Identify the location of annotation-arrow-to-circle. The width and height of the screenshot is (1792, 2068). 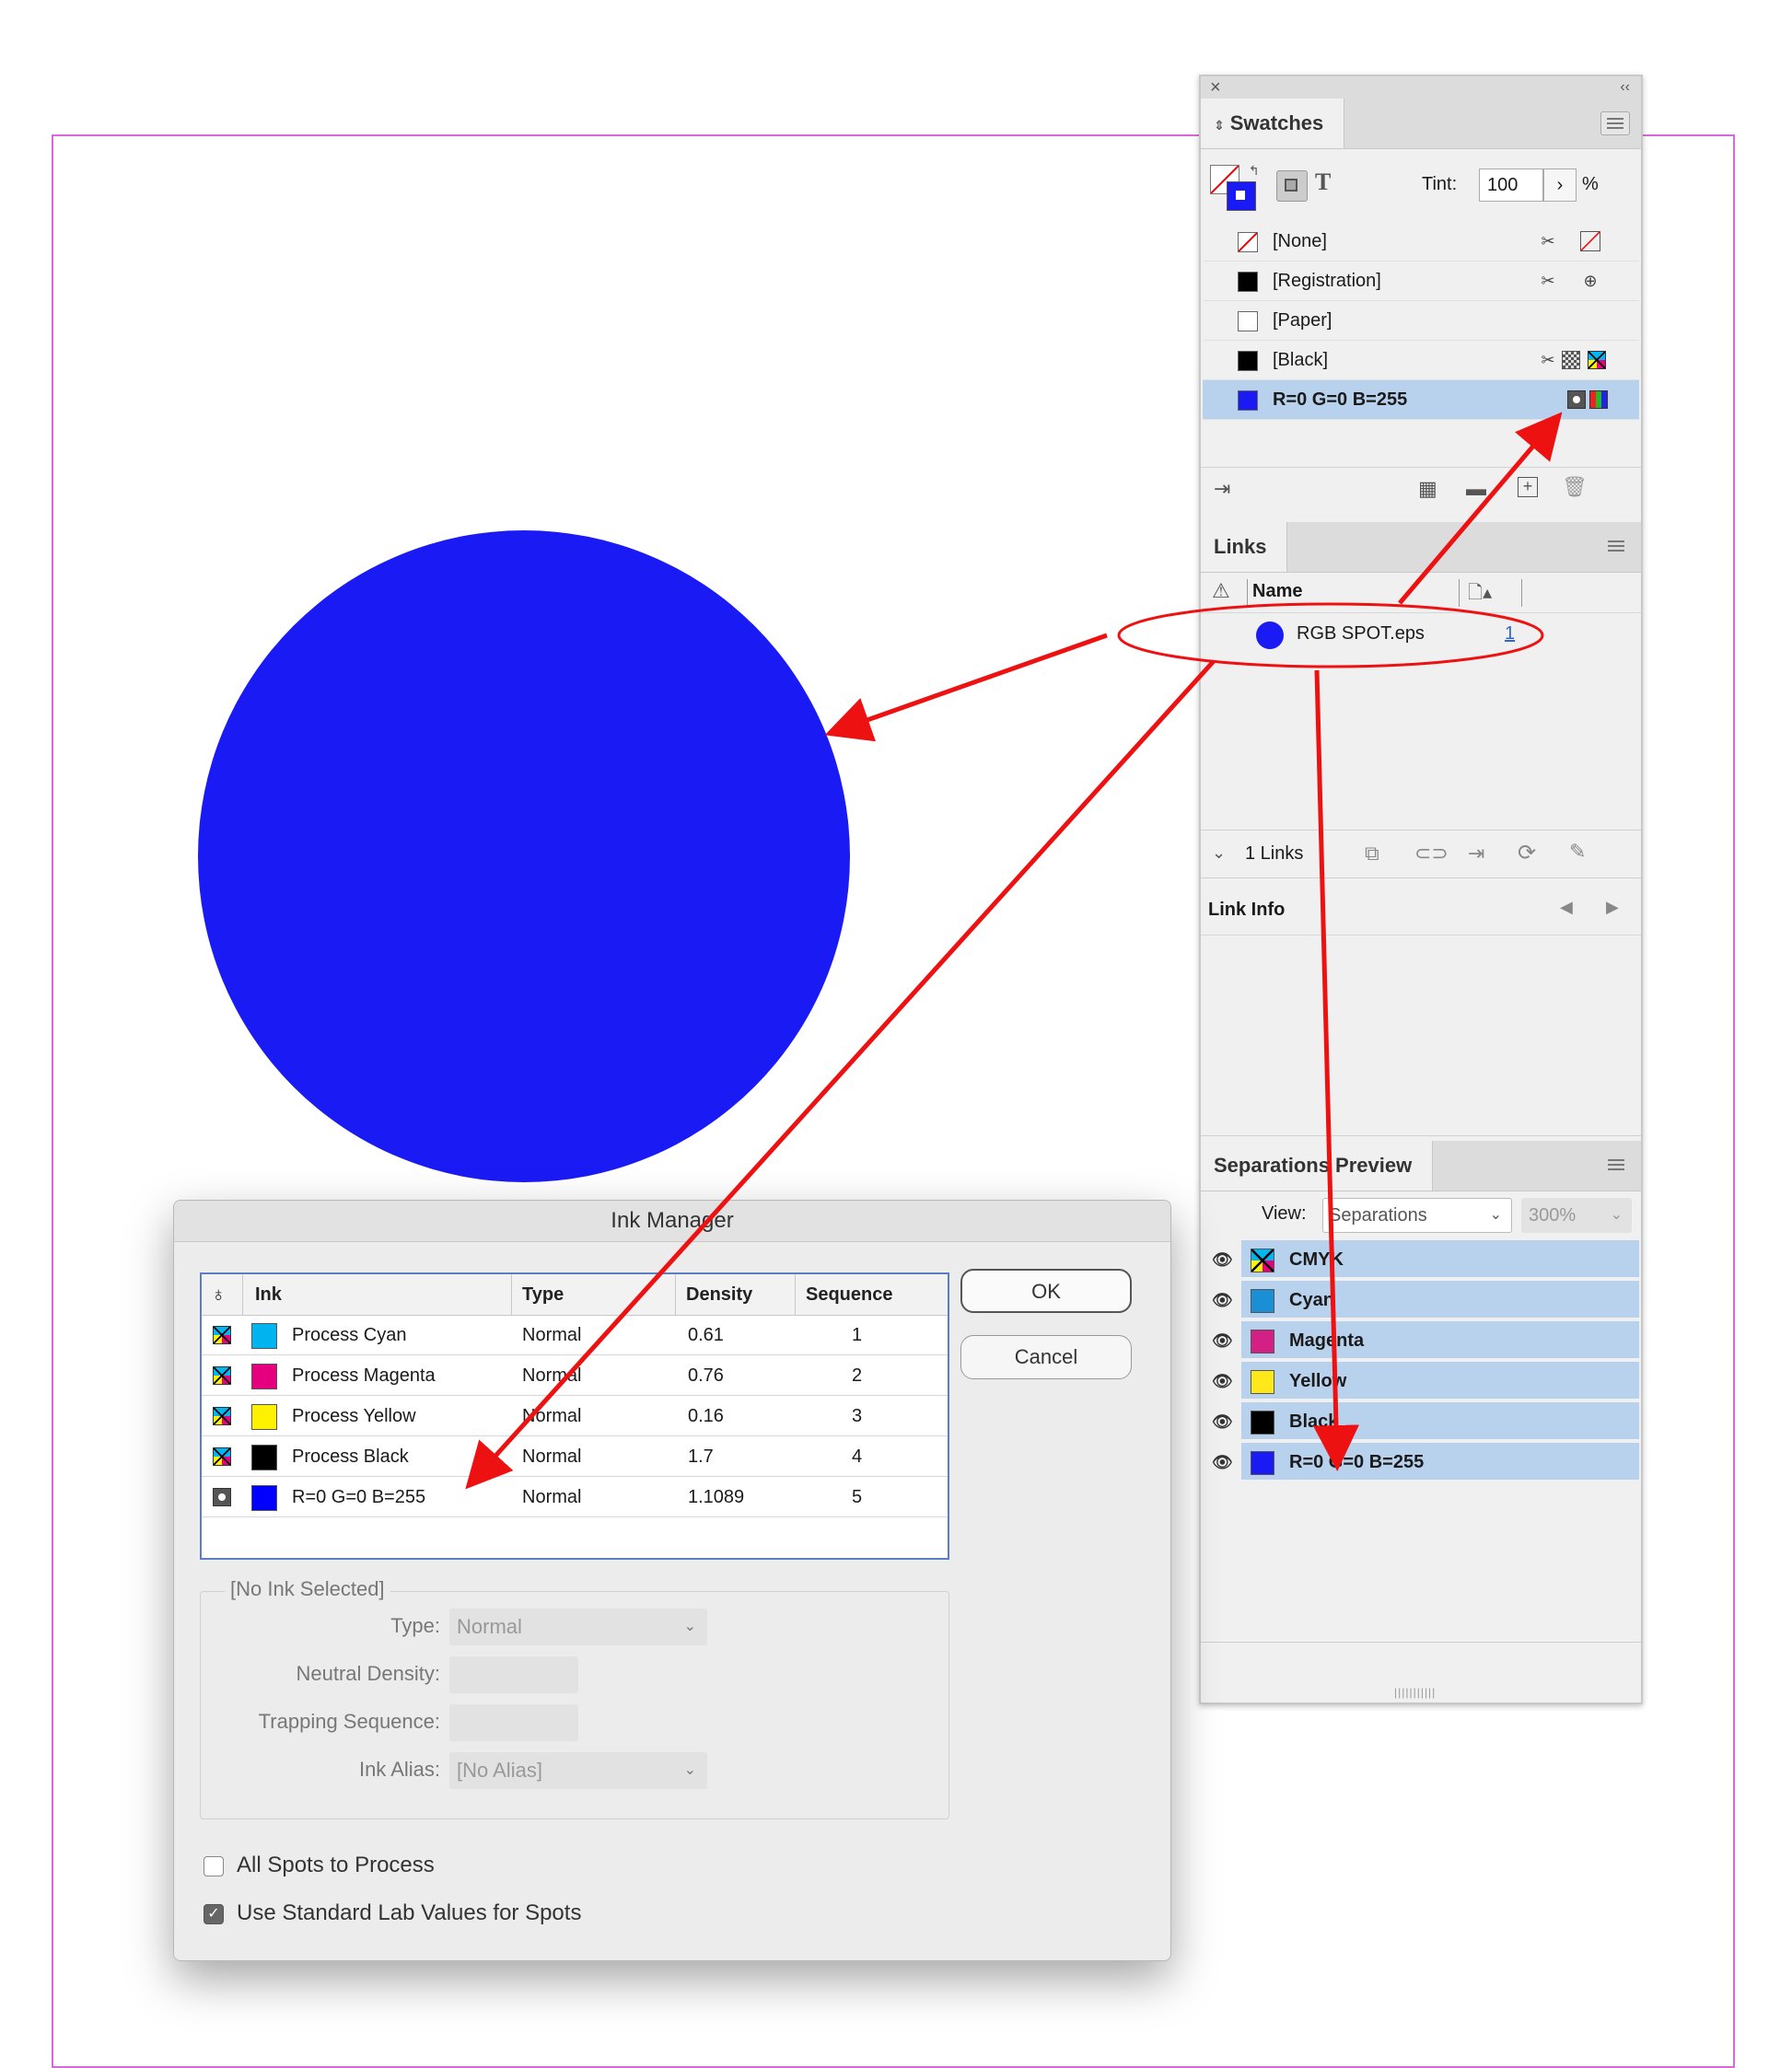
(966, 688).